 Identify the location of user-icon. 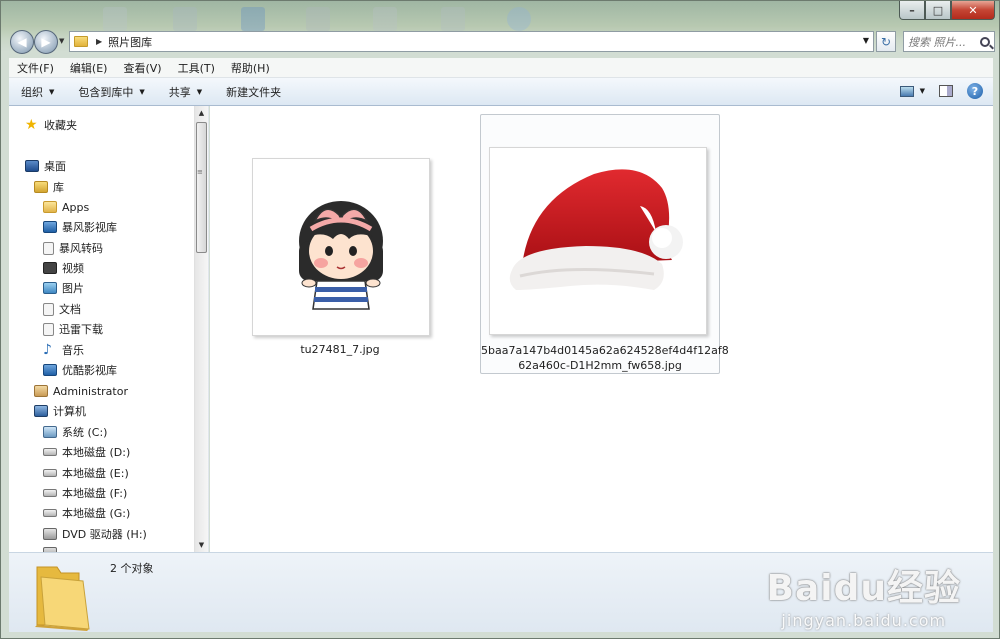
(41, 391).